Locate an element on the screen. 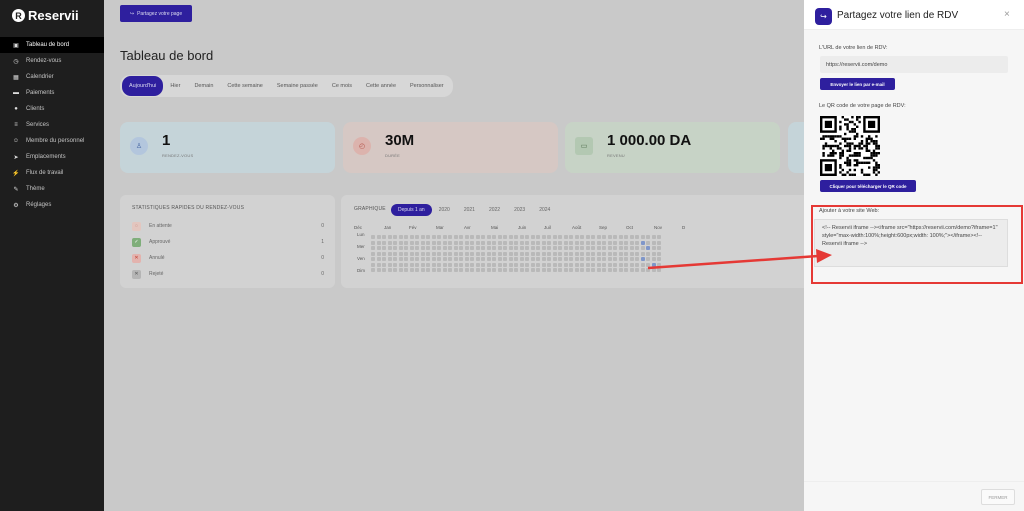  tab-today: Aujourd'hui is located at coordinates (143, 86).